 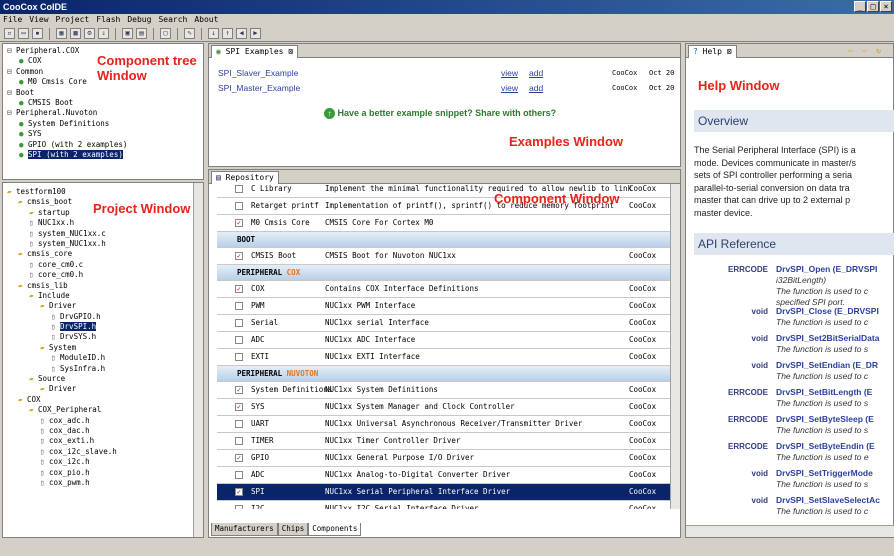 I want to click on project-tree-item: ▯ core_cm0.h, so click(x=62, y=275).